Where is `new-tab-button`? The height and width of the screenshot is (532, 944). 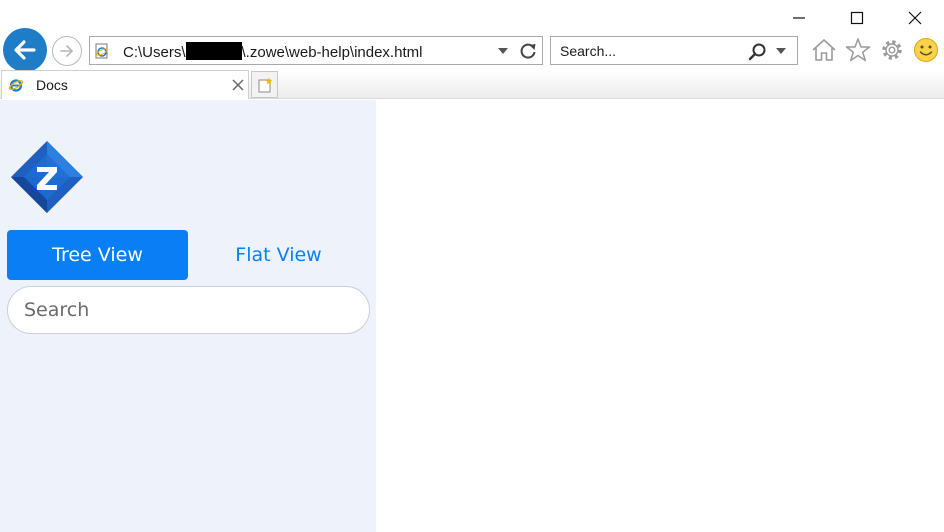 new-tab-button is located at coordinates (264, 84).